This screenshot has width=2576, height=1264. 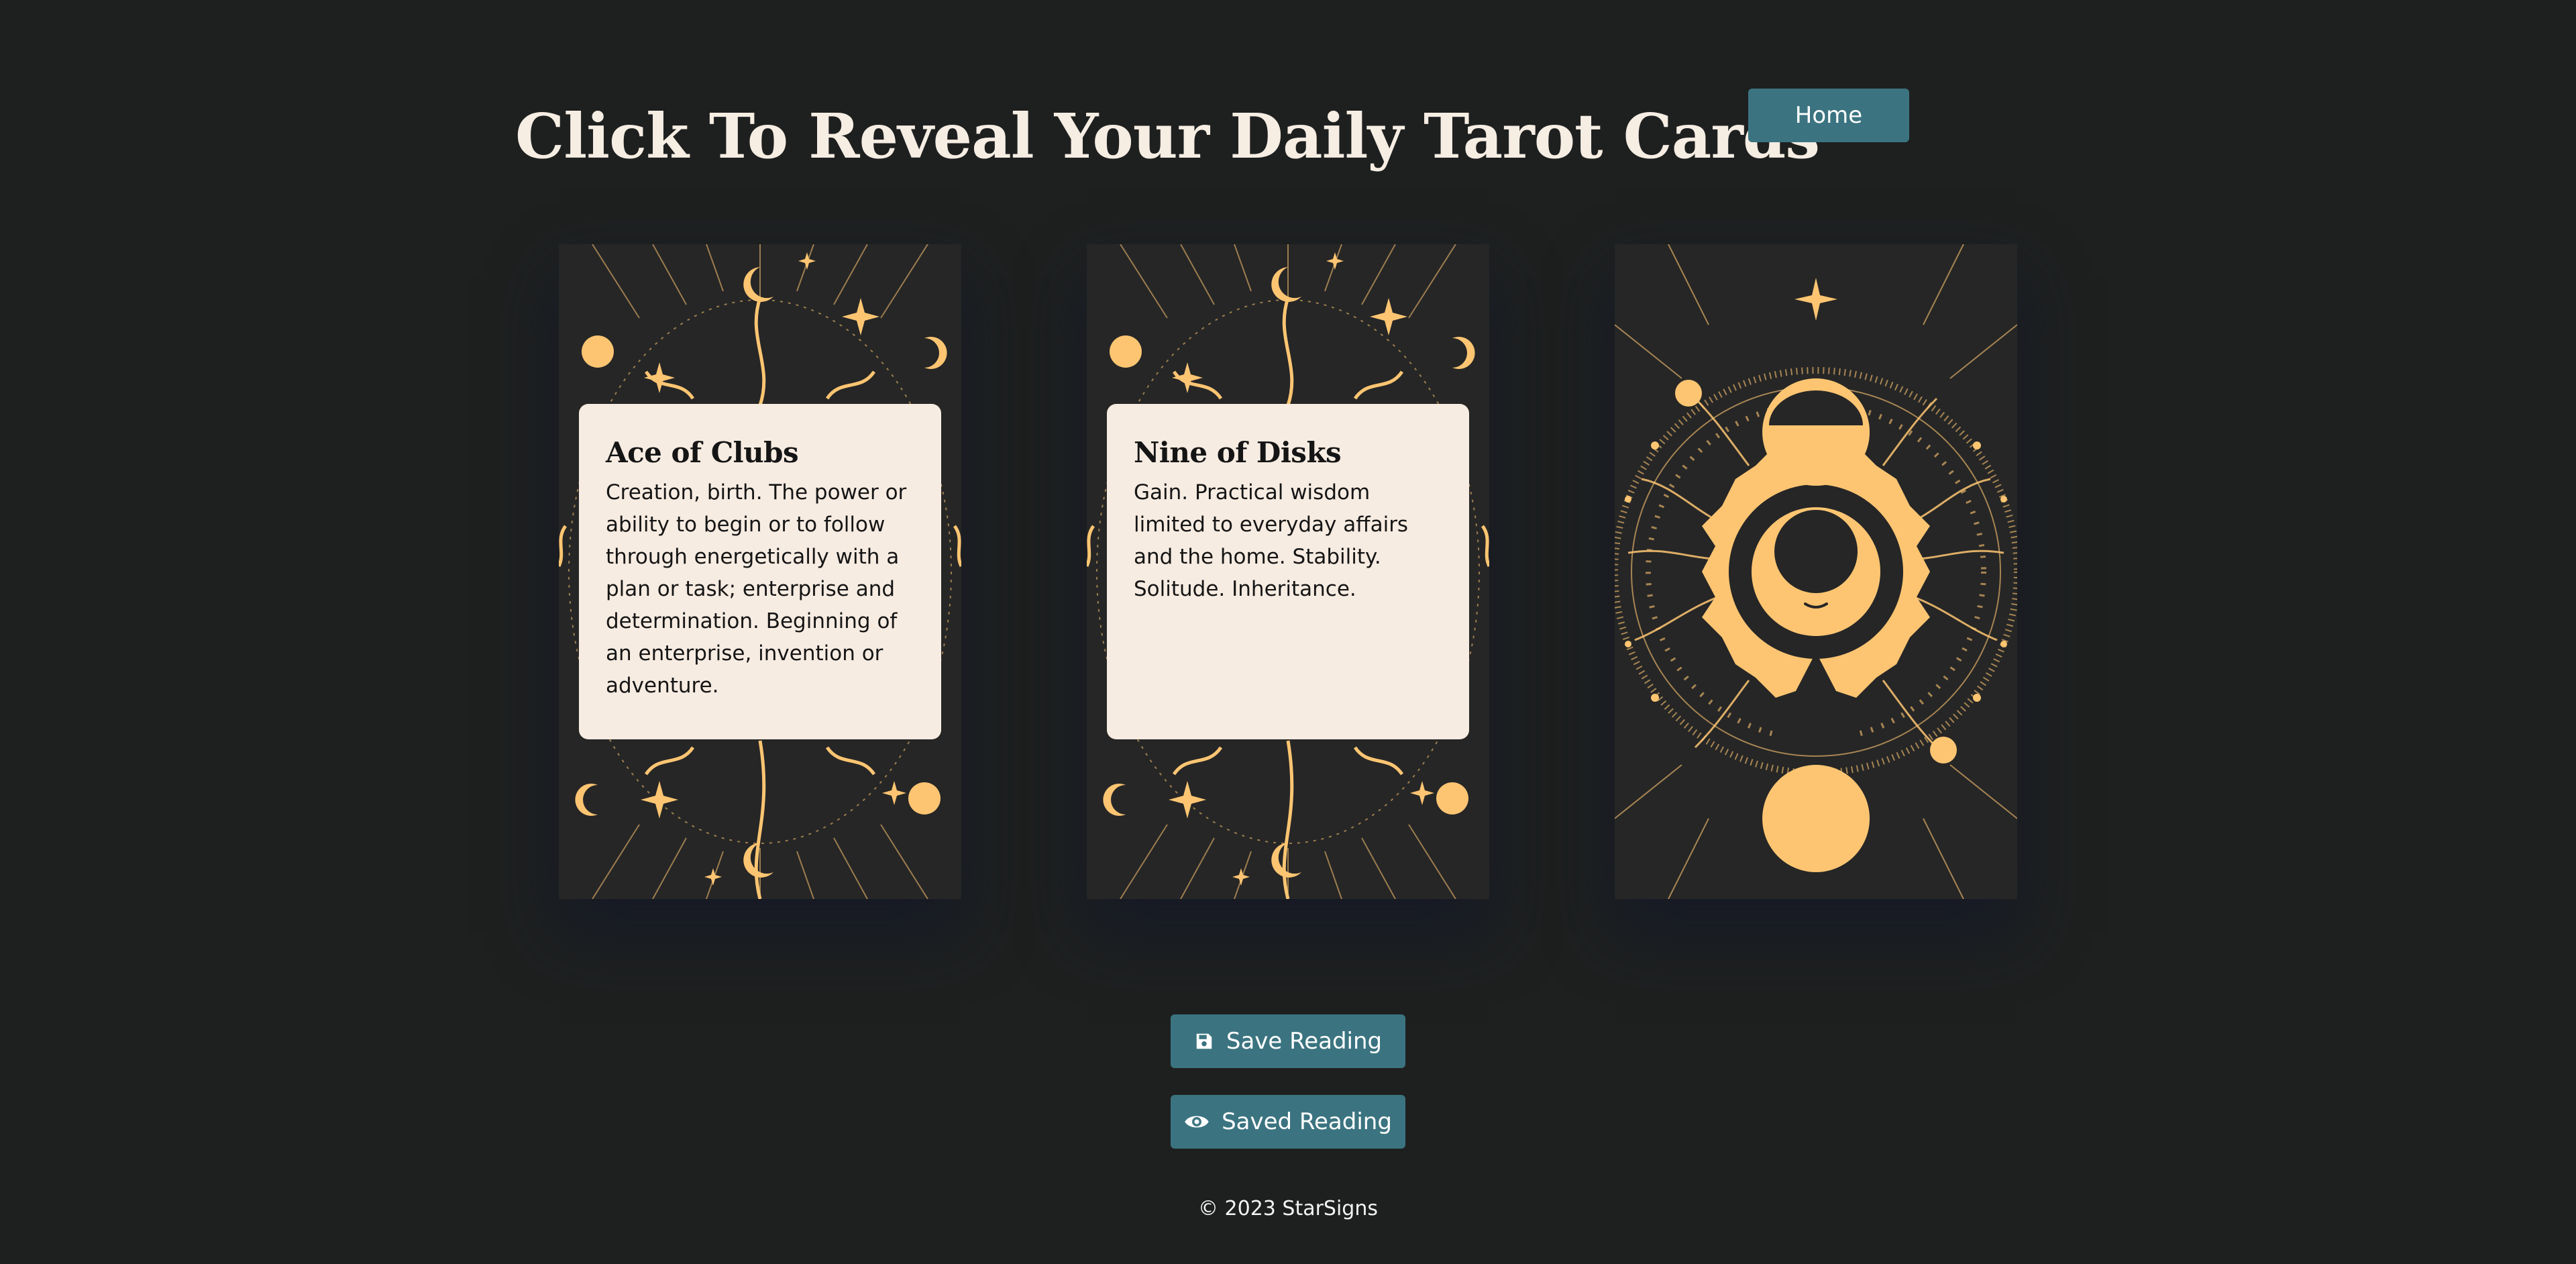 I want to click on save-reading-button: Save Reading, so click(x=1288, y=1041).